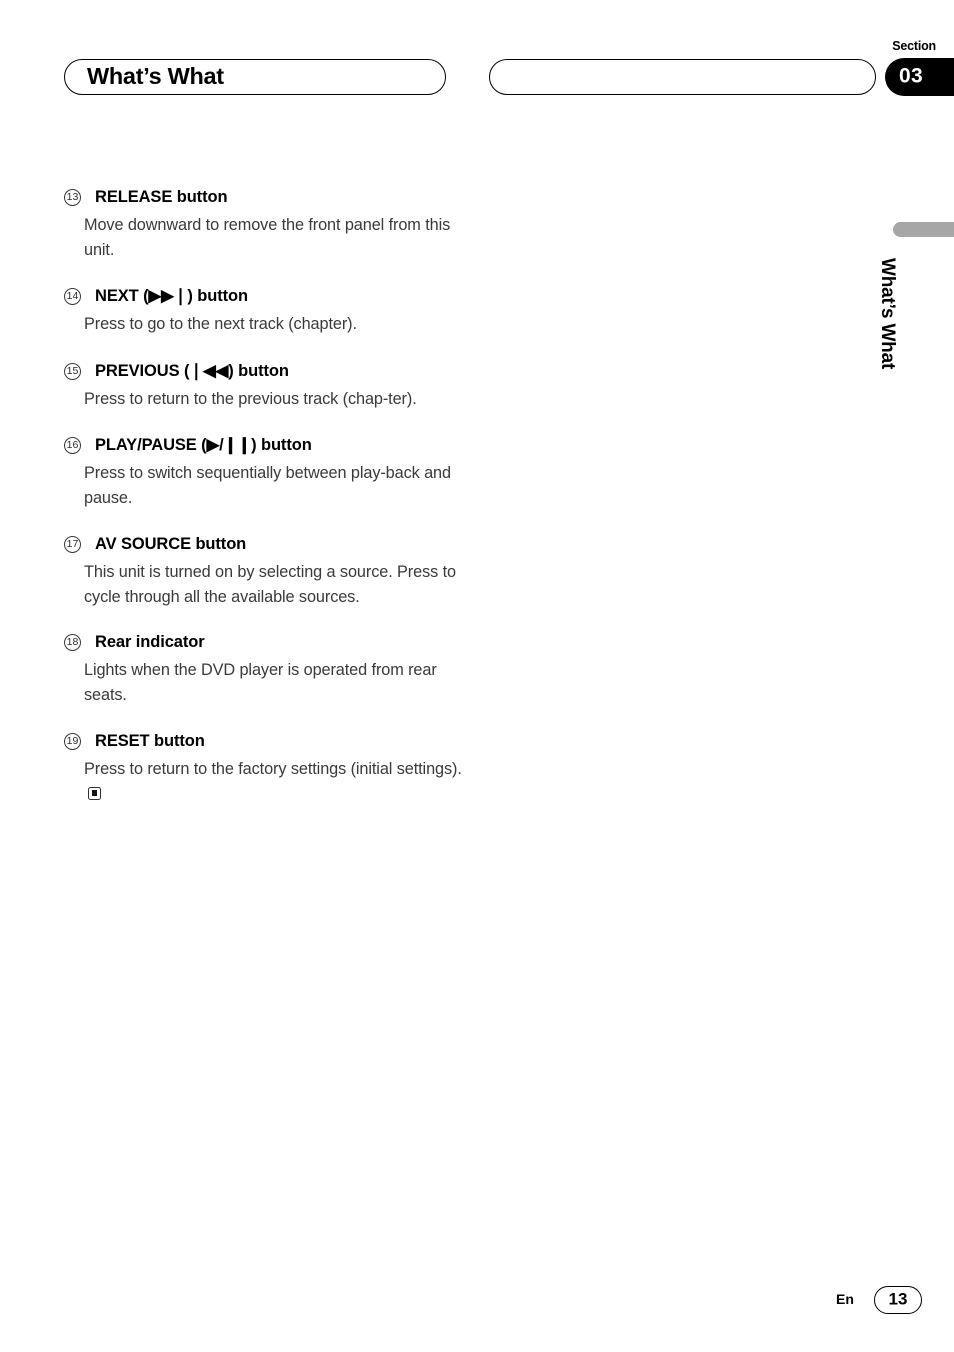  Describe the element at coordinates (72, 197) in the screenshot. I see `item-number-13: 13` at that location.